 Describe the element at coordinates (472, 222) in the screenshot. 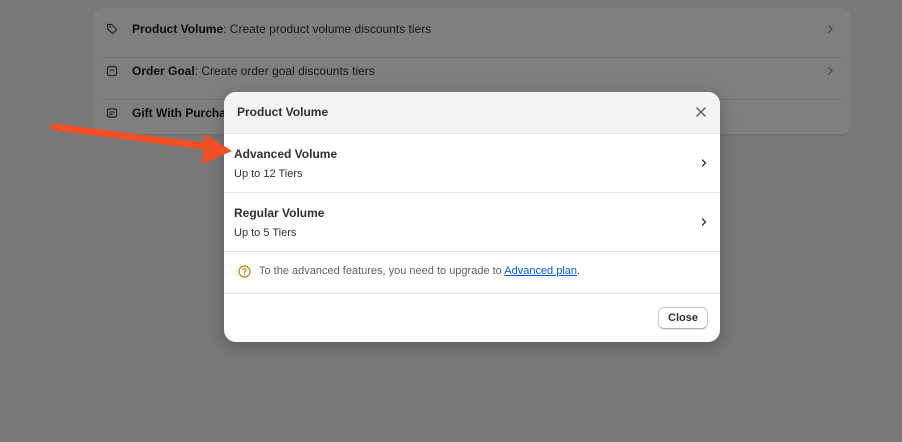

I see `option-regular-volume: Regular Volume Up to 5 Tiers` at that location.